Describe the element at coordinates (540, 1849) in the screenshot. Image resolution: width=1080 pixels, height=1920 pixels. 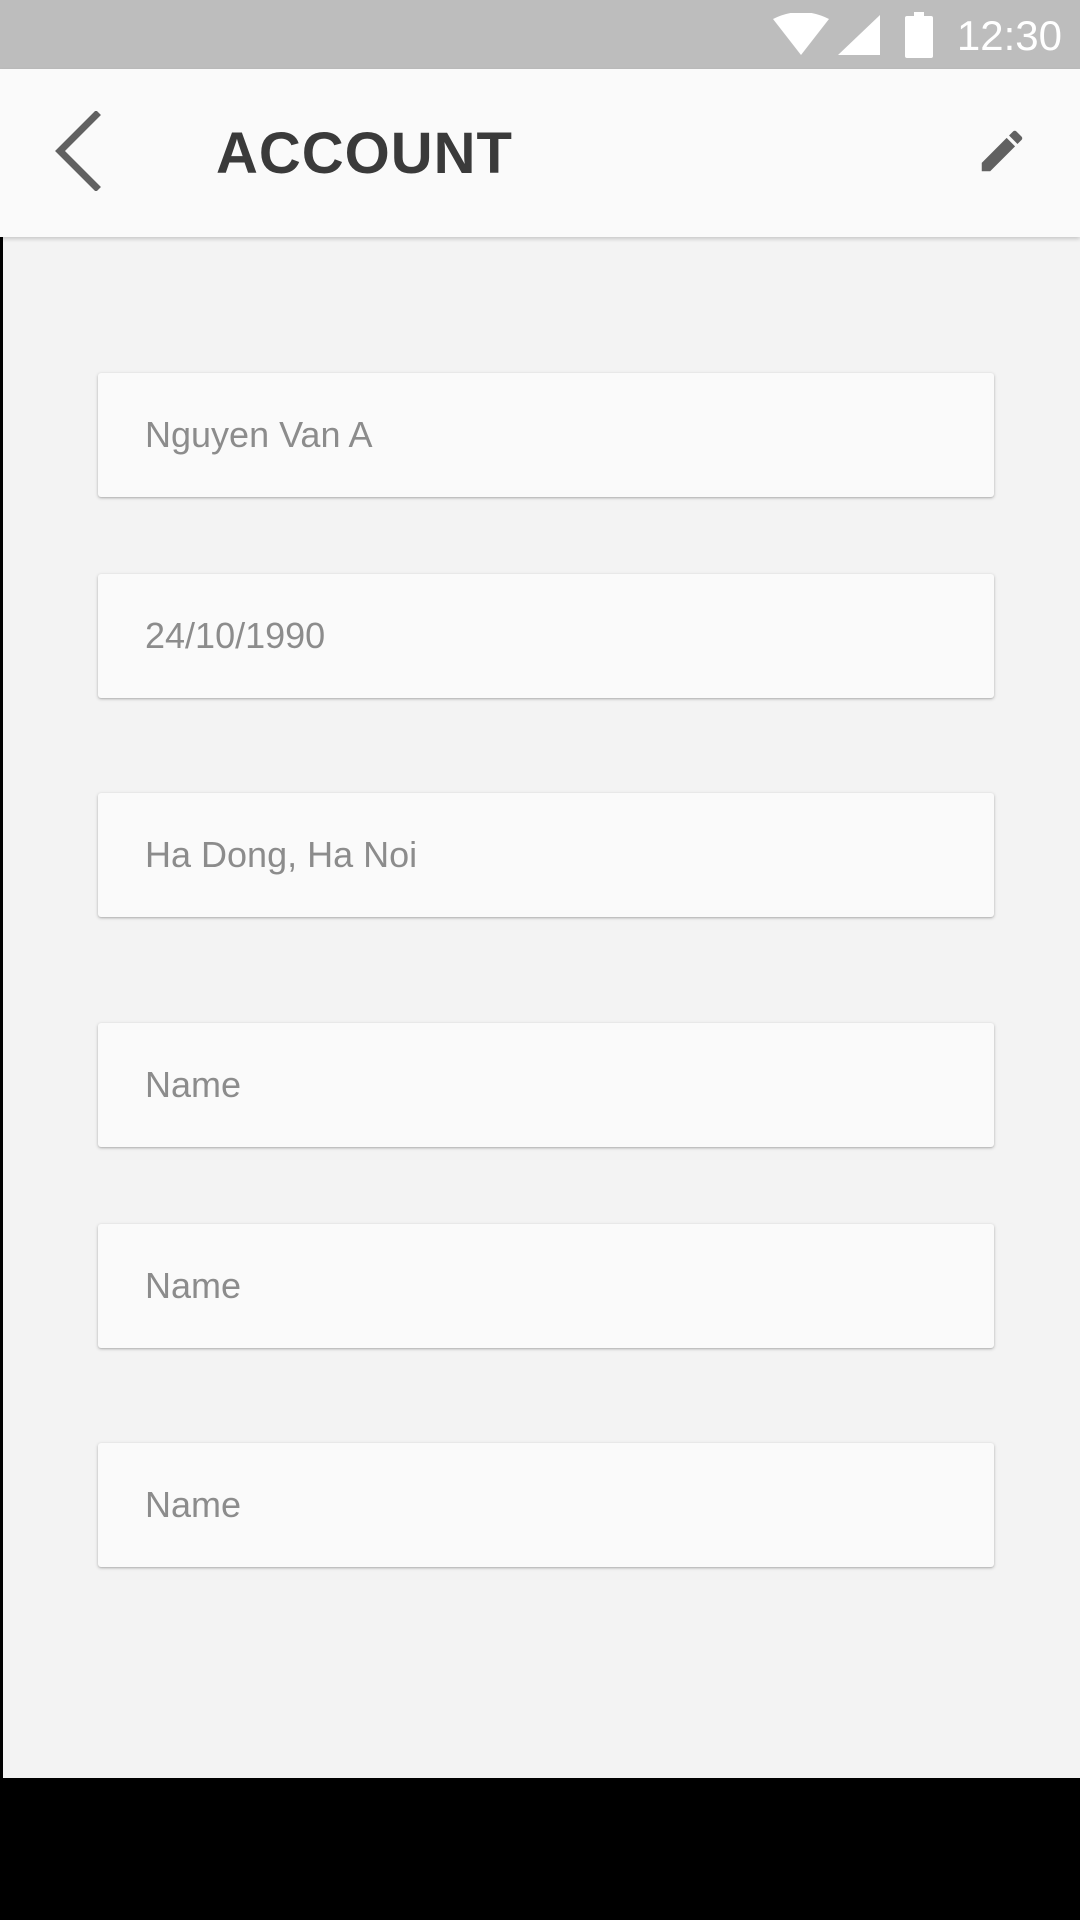
I see `navigation-bar` at that location.